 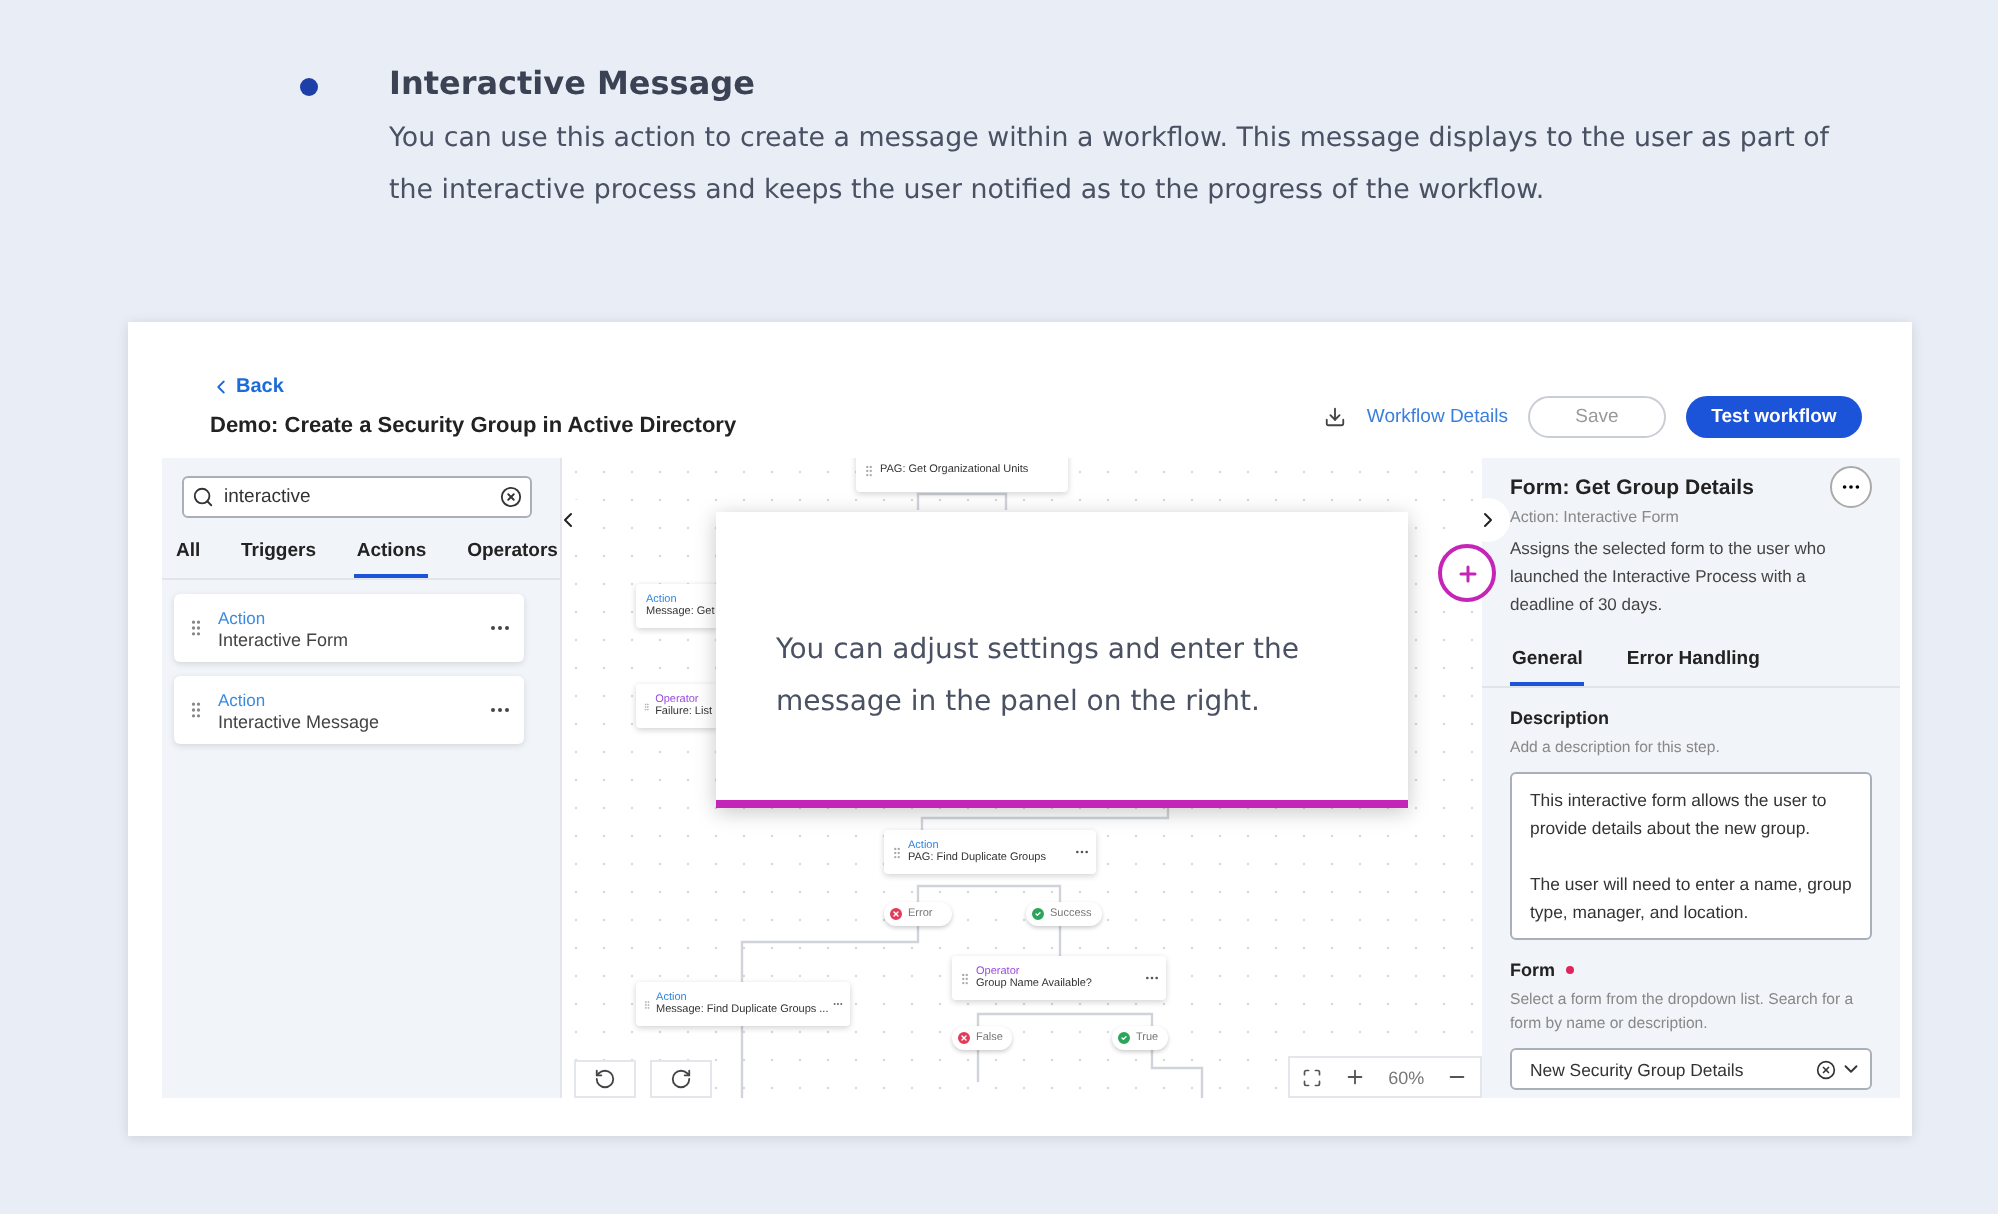 What do you see at coordinates (1335, 417) in the screenshot?
I see `download-icon` at bounding box center [1335, 417].